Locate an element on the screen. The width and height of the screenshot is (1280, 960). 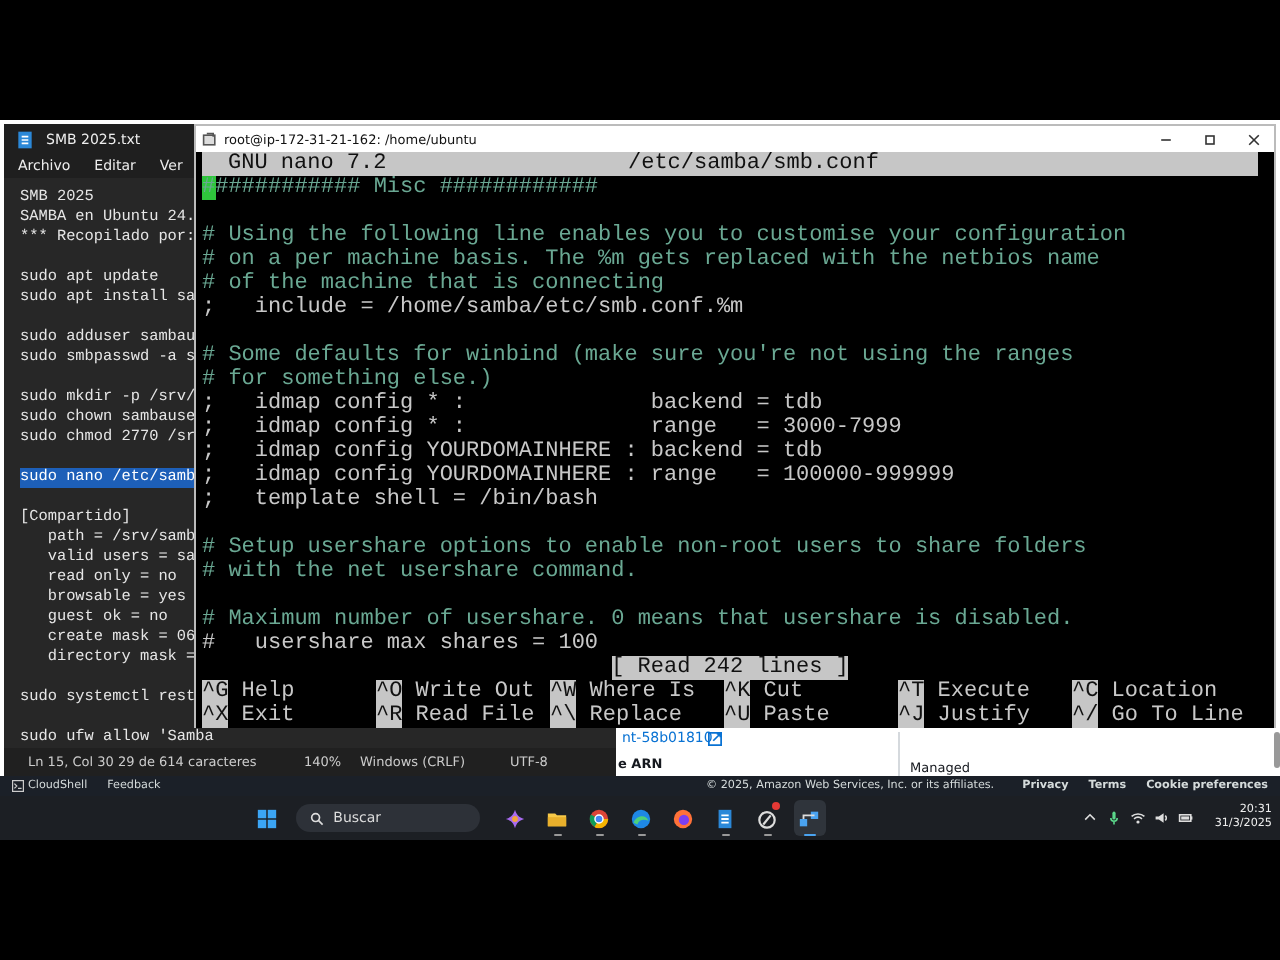
shortcut-label: Write Out is located at coordinates (475, 692).